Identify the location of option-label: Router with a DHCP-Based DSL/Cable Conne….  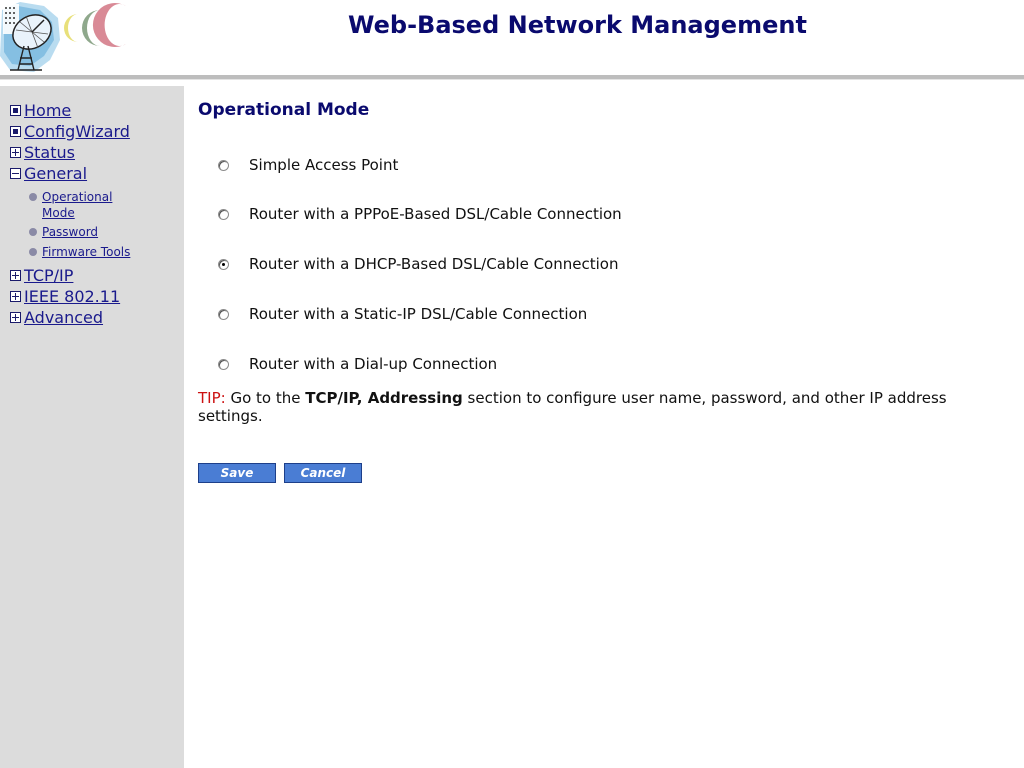
(434, 264).